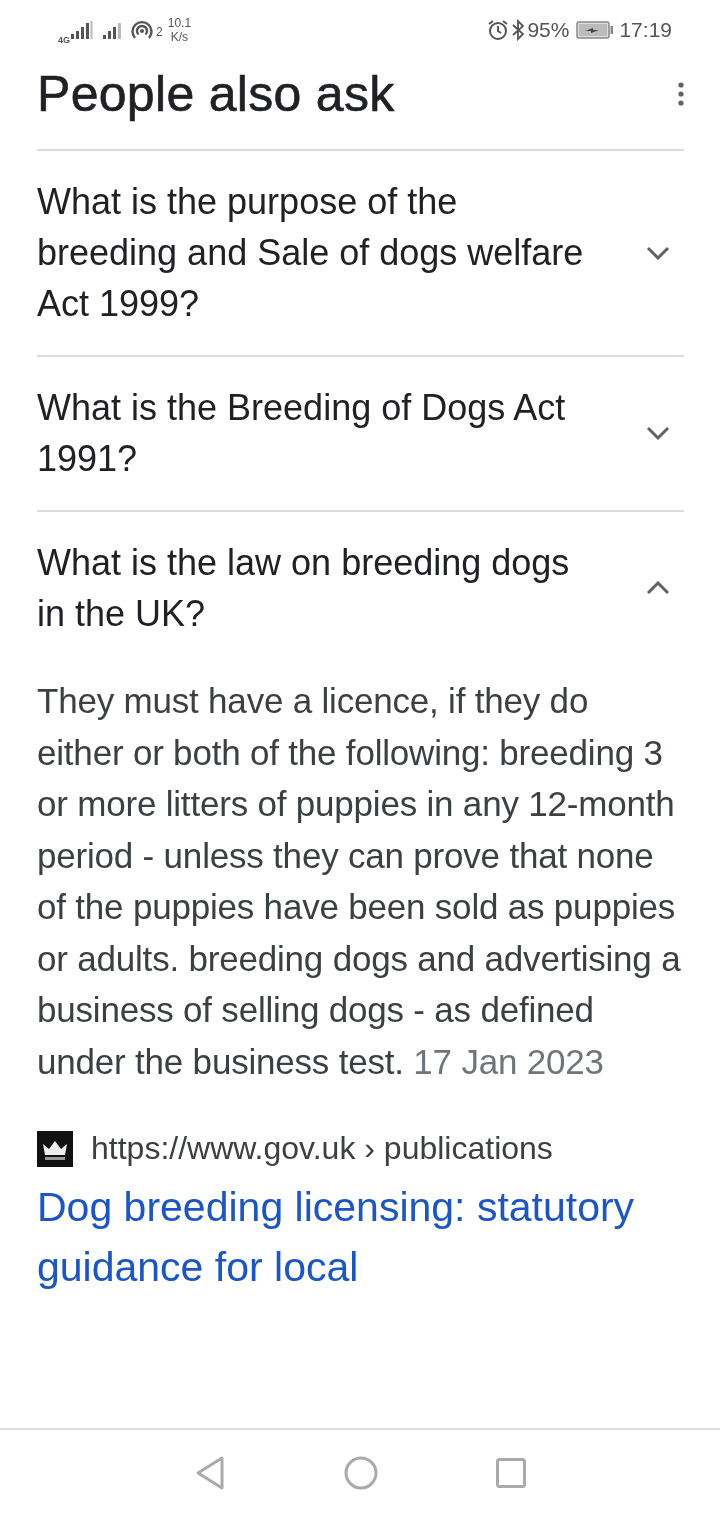  I want to click on clock-time: 17:19, so click(645, 30).